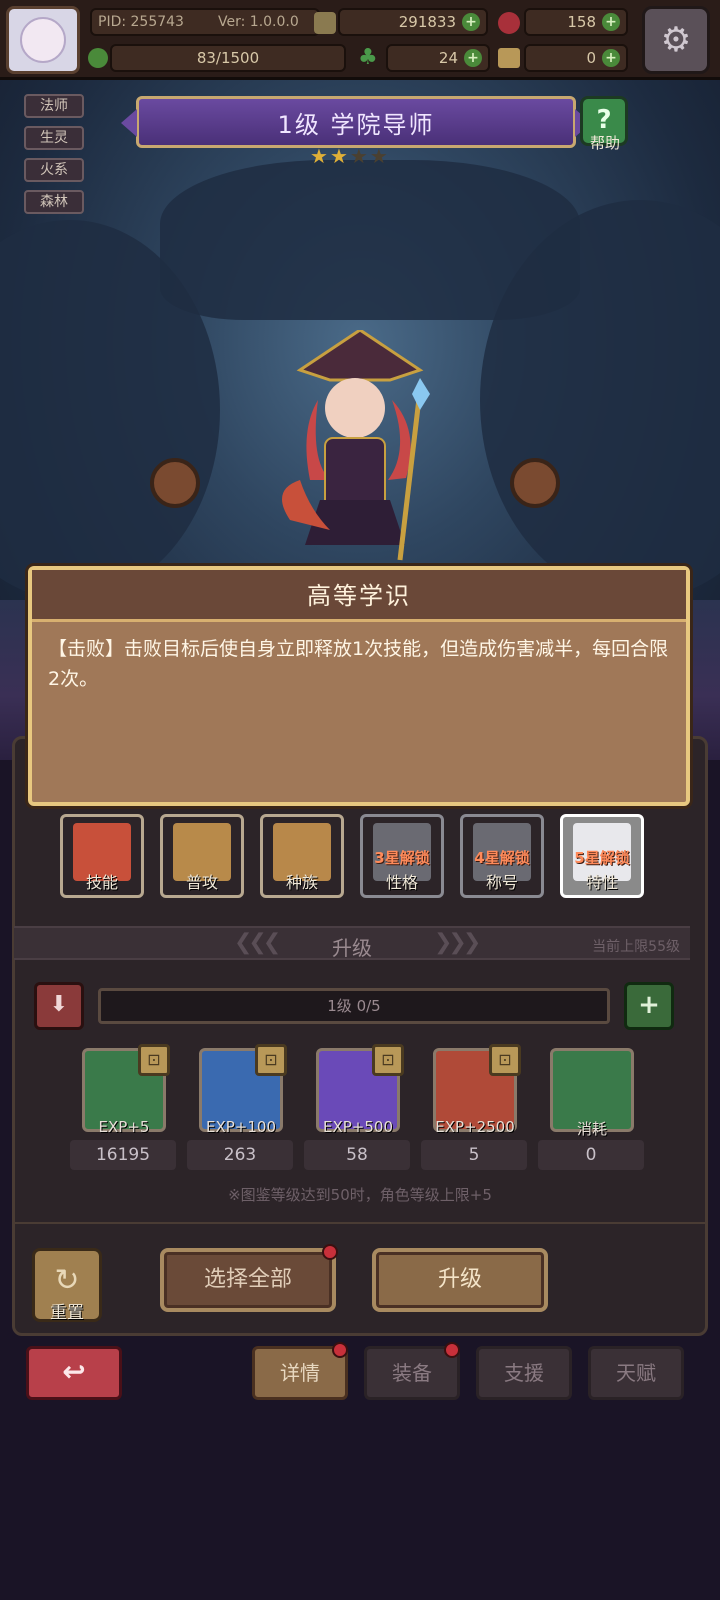 The image size is (720, 1600). What do you see at coordinates (636, 1373) in the screenshot?
I see `nav-talent: 天赋` at bounding box center [636, 1373].